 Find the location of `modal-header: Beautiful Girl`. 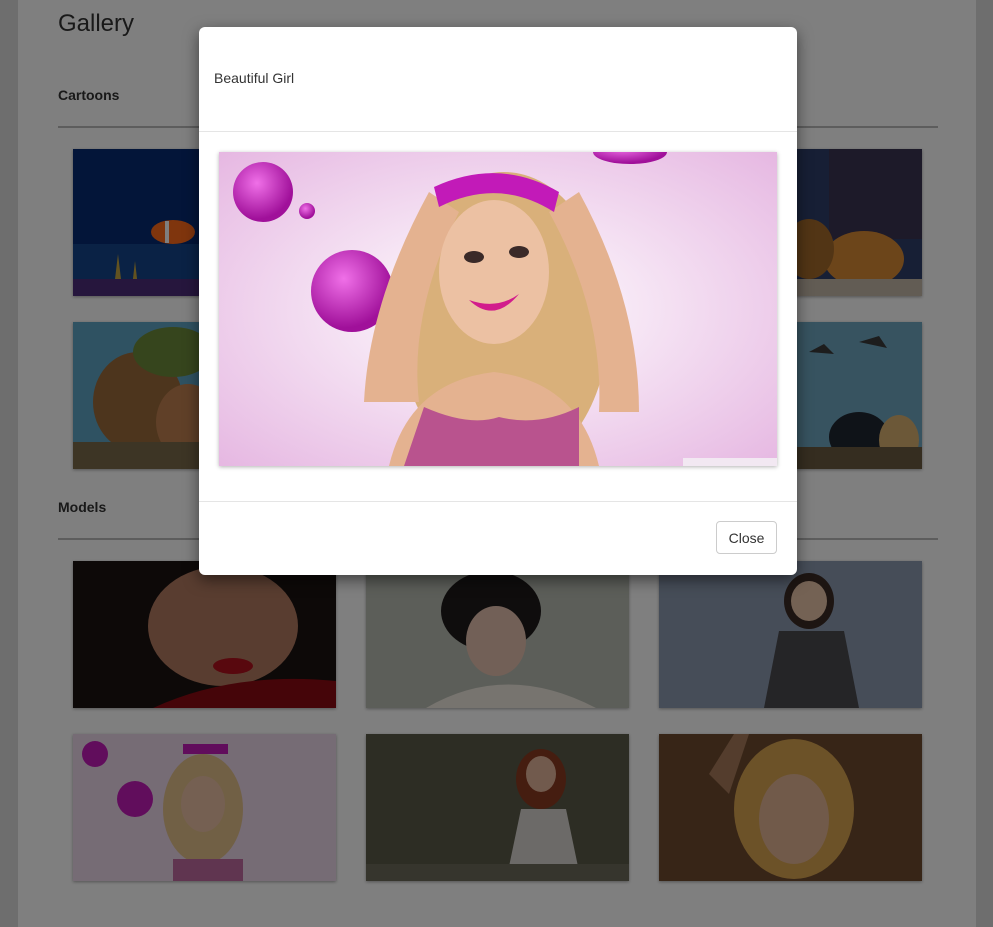

modal-header: Beautiful Girl is located at coordinates (498, 79).